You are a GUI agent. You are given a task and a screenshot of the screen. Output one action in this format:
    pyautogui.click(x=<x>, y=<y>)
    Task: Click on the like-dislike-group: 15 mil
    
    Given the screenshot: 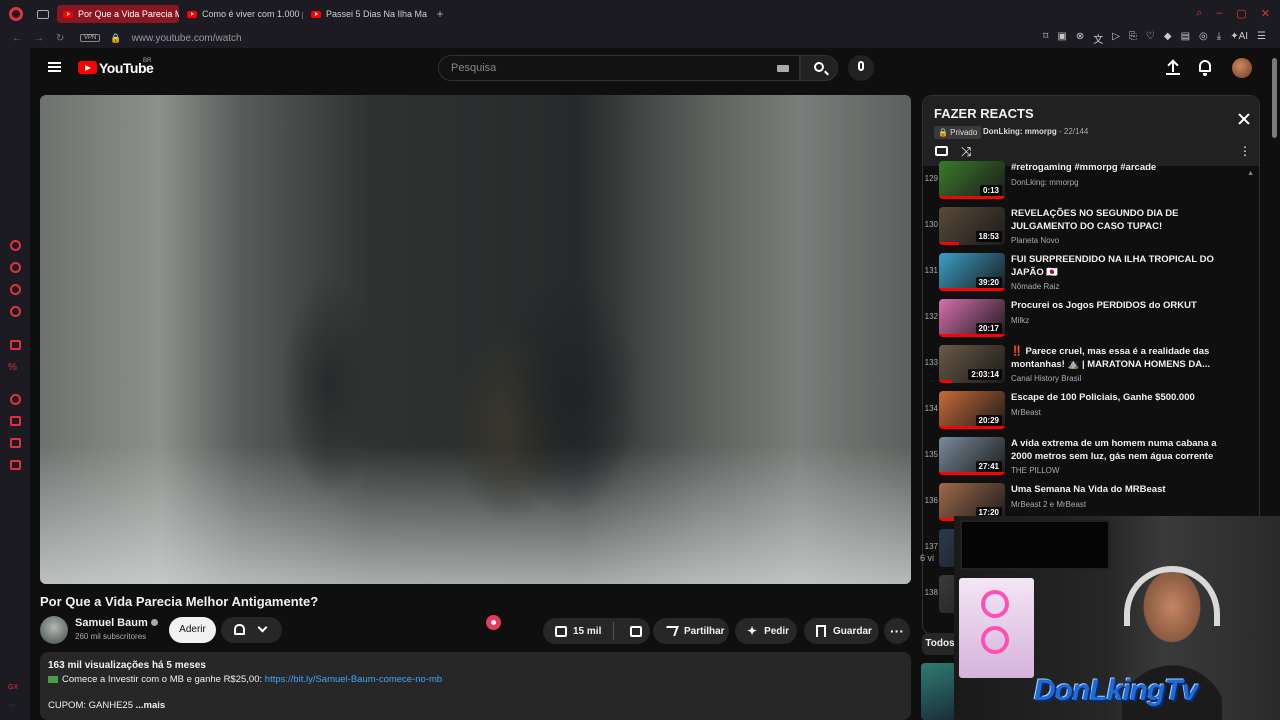 What is the action you would take?
    pyautogui.click(x=596, y=631)
    